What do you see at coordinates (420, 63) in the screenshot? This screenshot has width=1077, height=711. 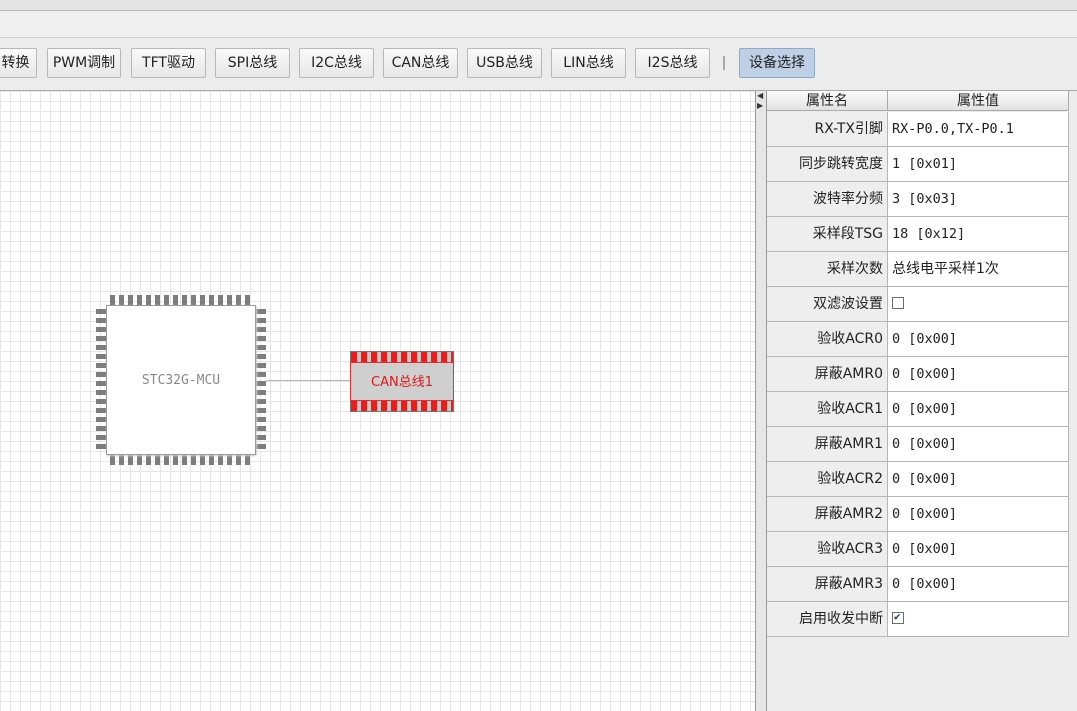 I see `toolbar-button-can: CAN总线` at bounding box center [420, 63].